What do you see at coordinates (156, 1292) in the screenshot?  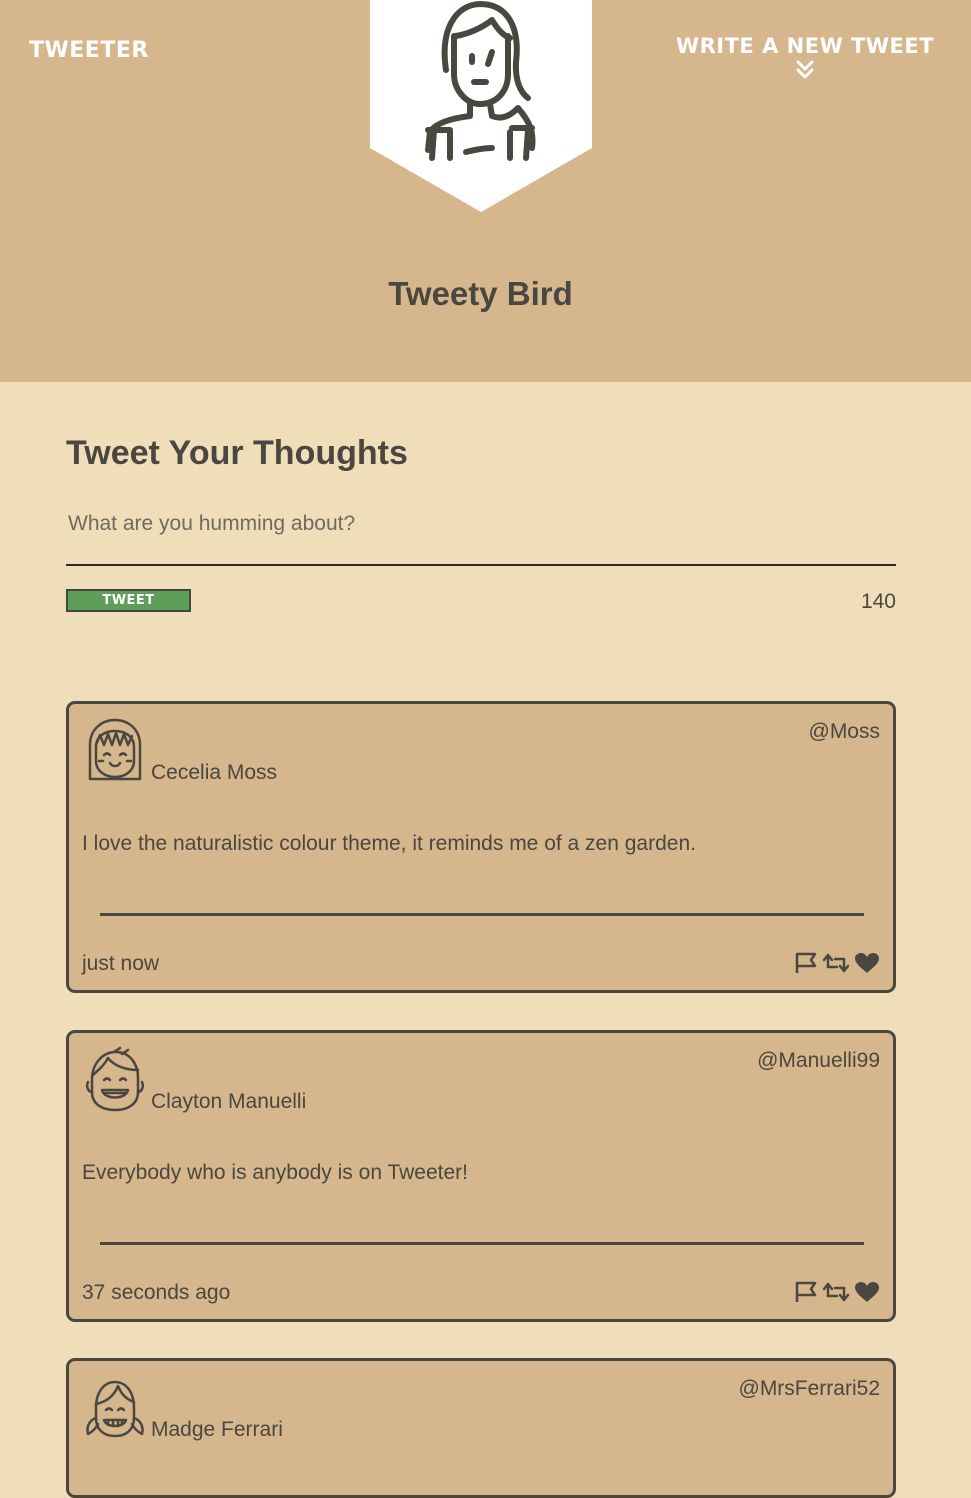 I see `tweet-timestamp: 37 seconds ago` at bounding box center [156, 1292].